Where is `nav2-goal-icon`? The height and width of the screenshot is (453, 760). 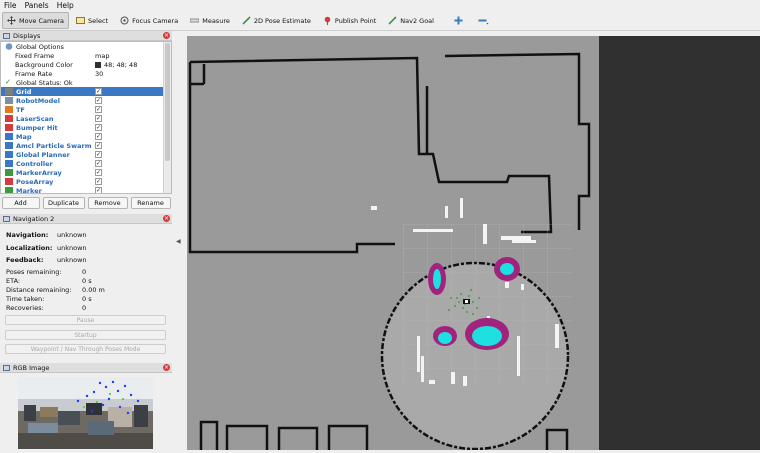 nav2-goal-icon is located at coordinates (392, 20).